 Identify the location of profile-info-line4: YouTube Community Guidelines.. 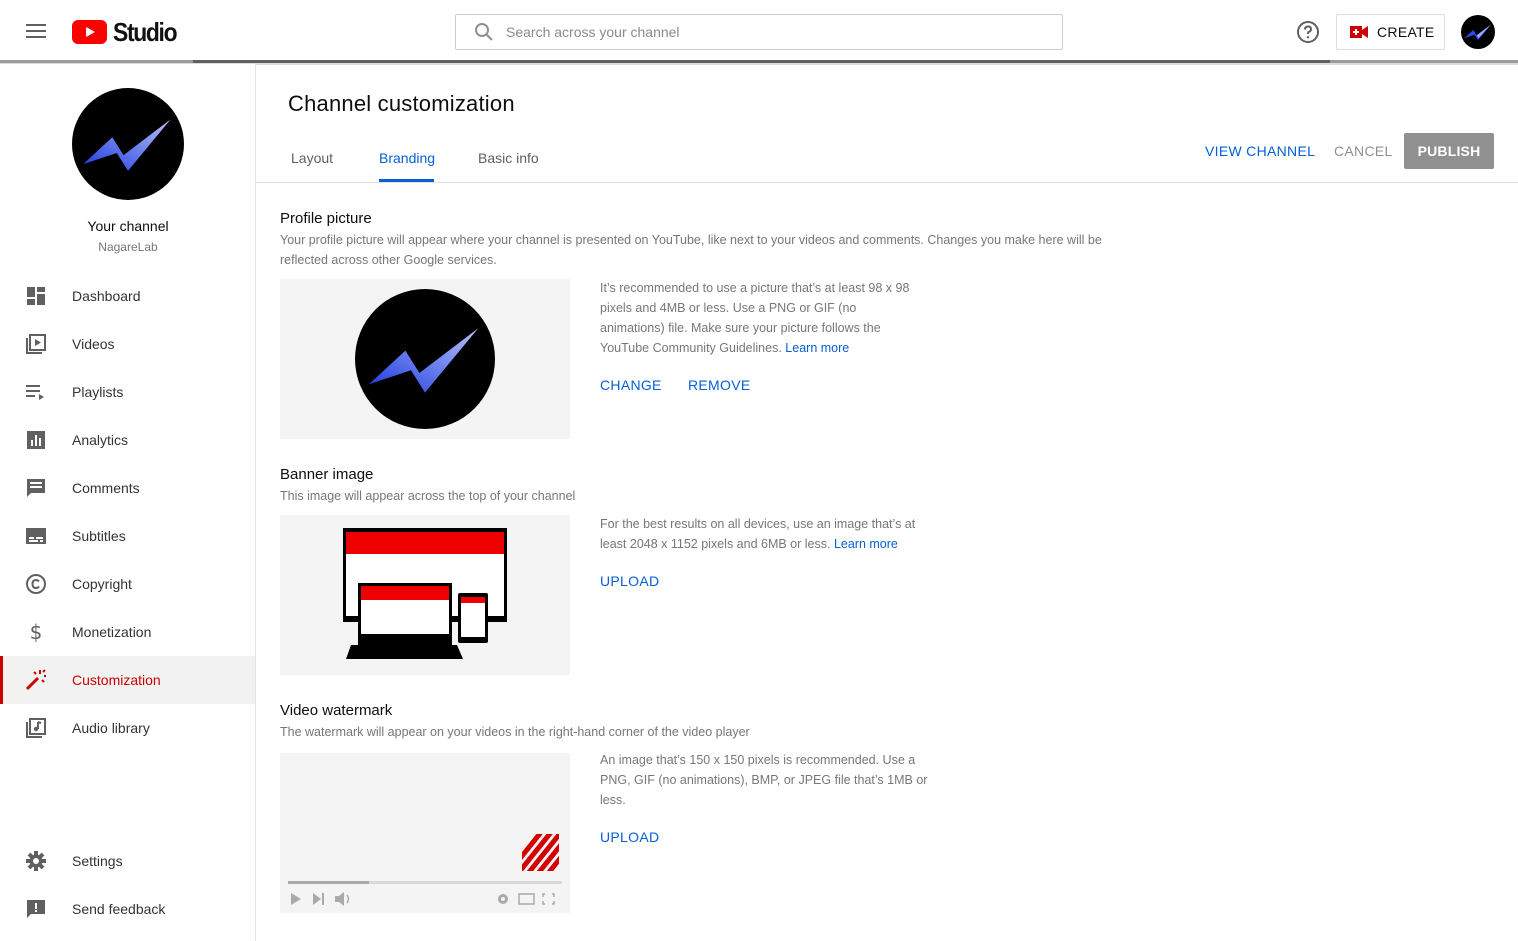
(691, 348).